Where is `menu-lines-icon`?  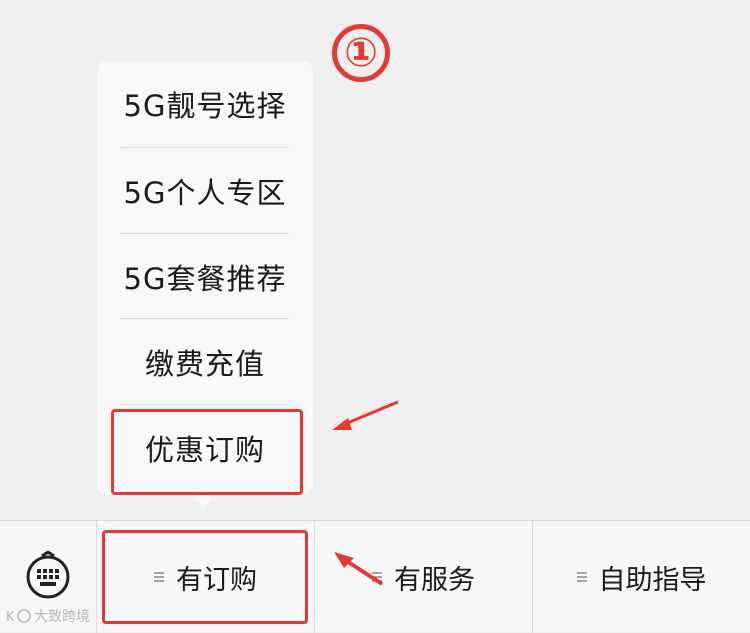
menu-lines-icon is located at coordinates (581, 577).